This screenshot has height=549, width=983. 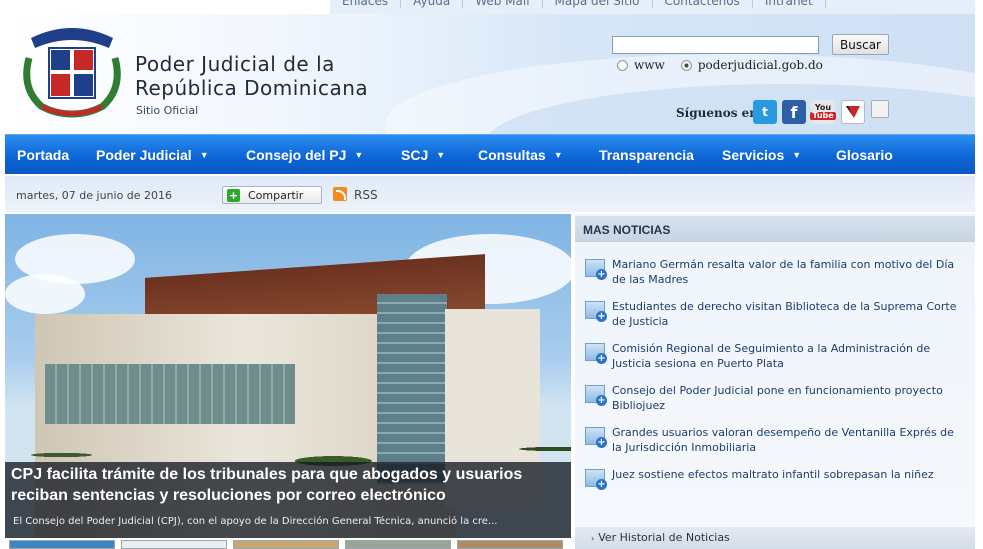 What do you see at coordinates (144, 155) in the screenshot?
I see `nav-poder-judicial-label: Poder Judicial` at bounding box center [144, 155].